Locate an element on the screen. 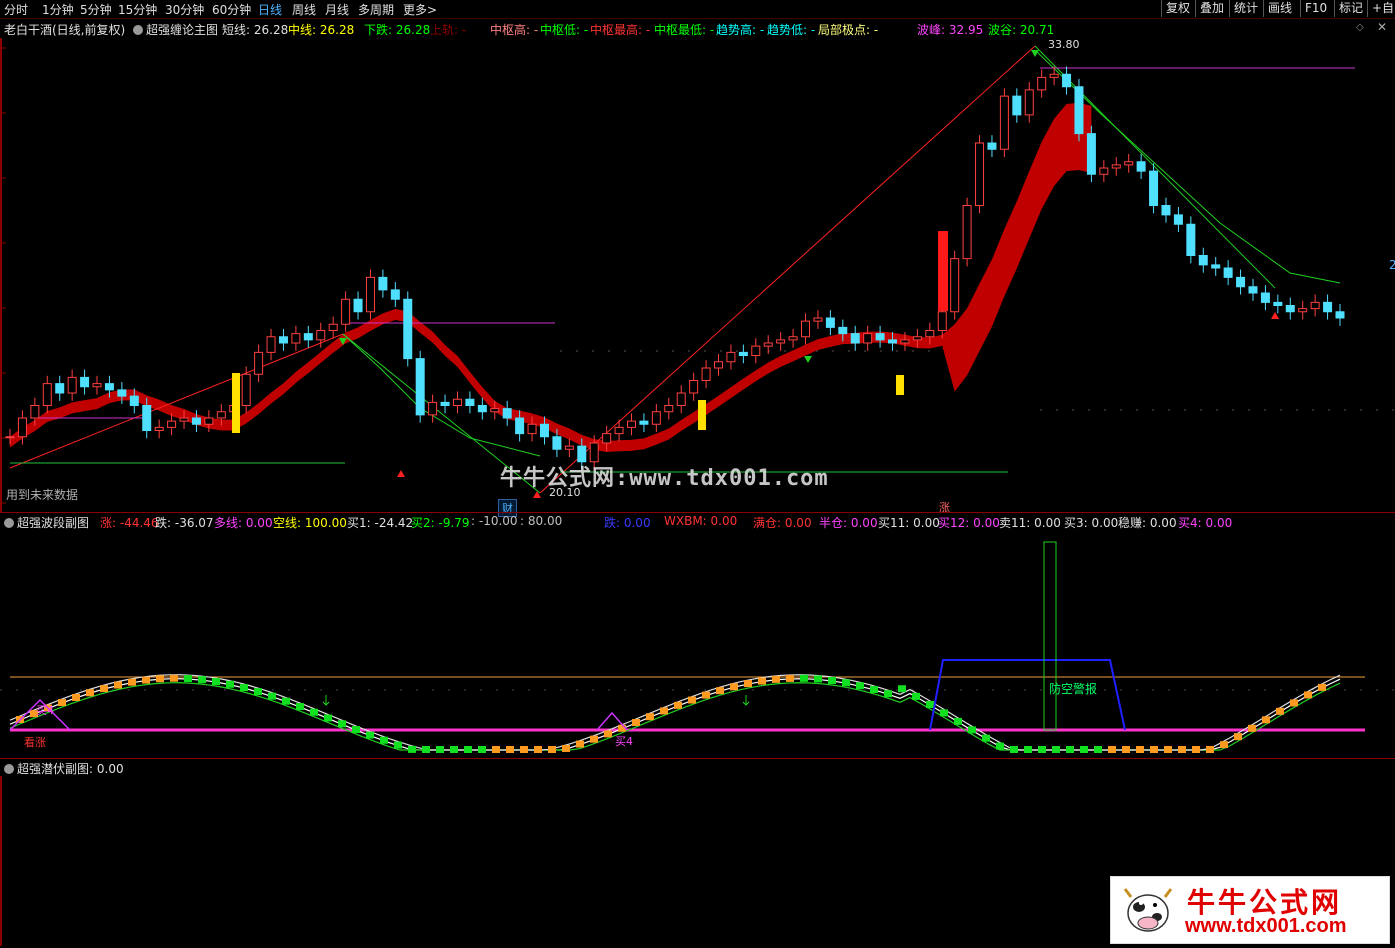 This screenshot has height=948, width=1395. statistics-button: 统计 is located at coordinates (1245, 8).